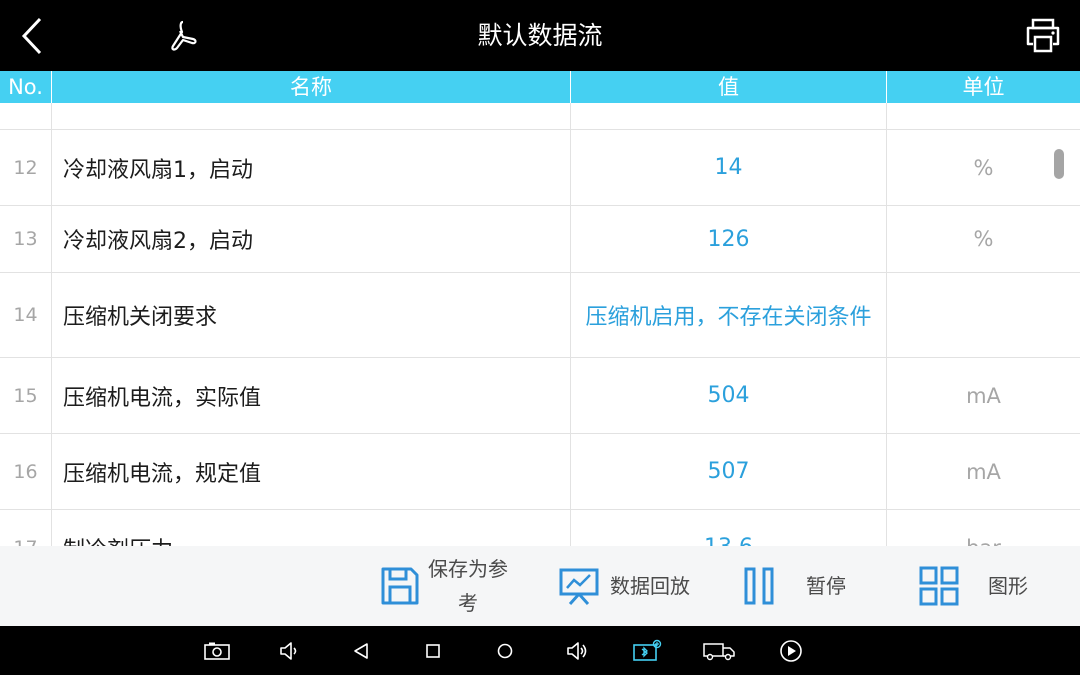 The image size is (1080, 675). I want to click on row-value, so click(728, 116).